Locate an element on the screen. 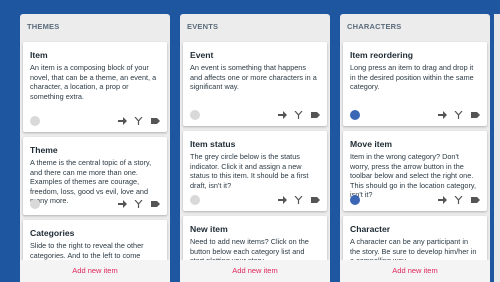  card-title: Event is located at coordinates (202, 55).